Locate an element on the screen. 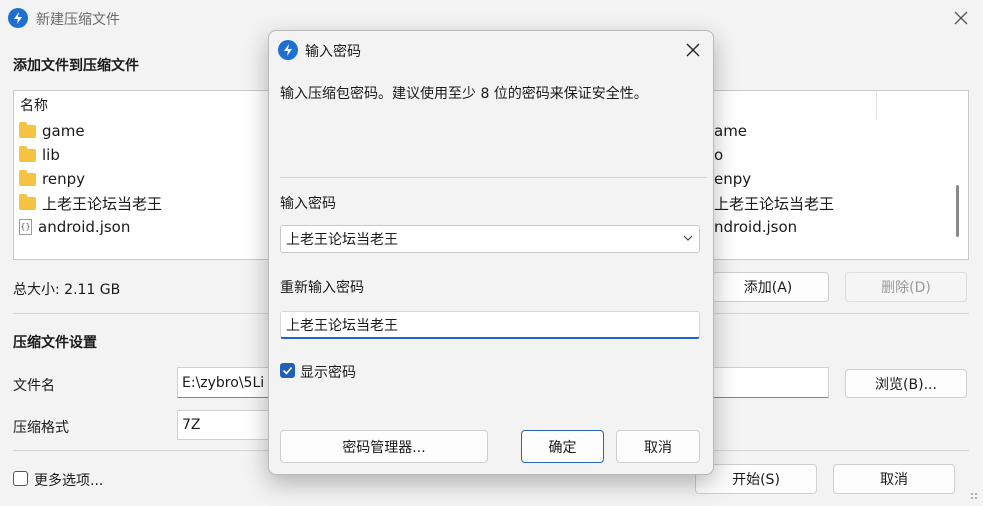 The image size is (983, 506). list-item-label: enpy is located at coordinates (733, 179).